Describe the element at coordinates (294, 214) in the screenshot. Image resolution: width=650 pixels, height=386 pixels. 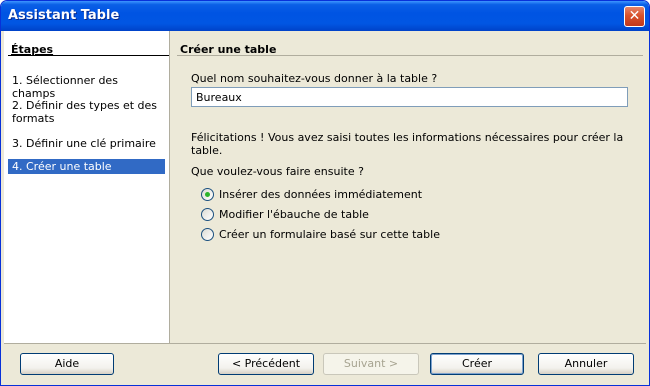
I see `option-modify-design-label: Modifier l'ébauche de table` at that location.